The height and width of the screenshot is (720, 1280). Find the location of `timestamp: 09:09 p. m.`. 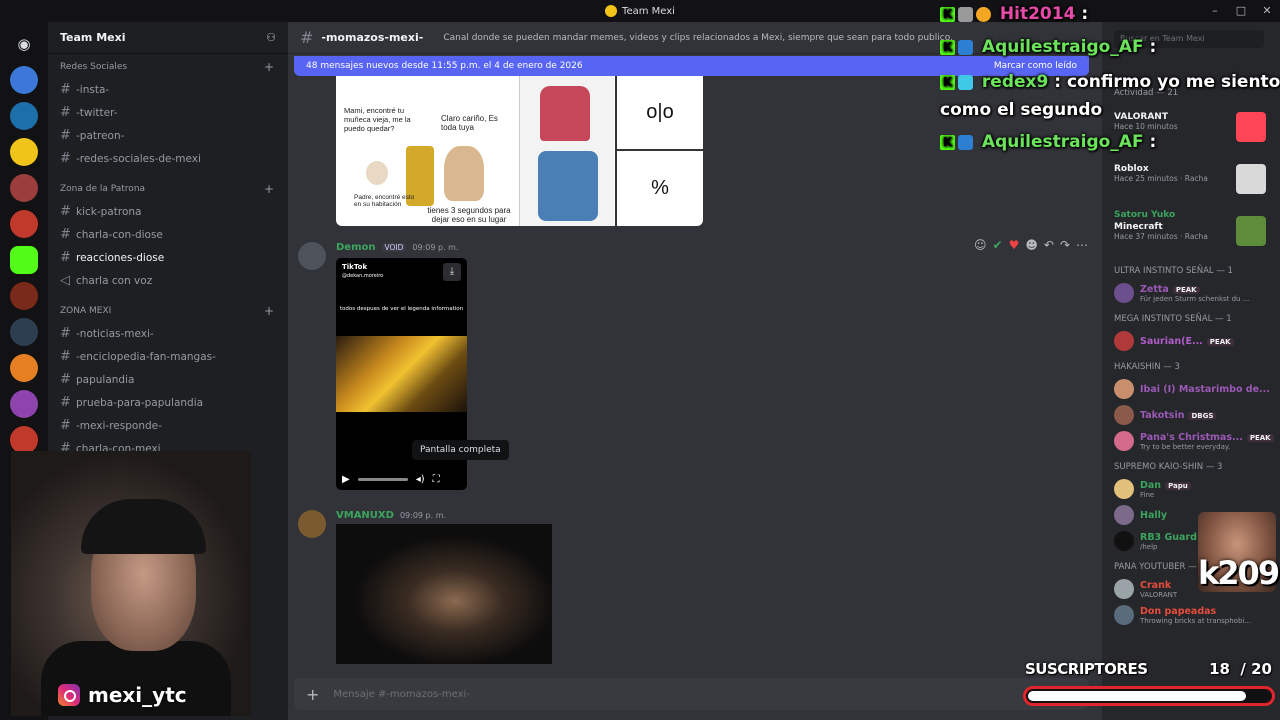

timestamp: 09:09 p. m. is located at coordinates (423, 515).